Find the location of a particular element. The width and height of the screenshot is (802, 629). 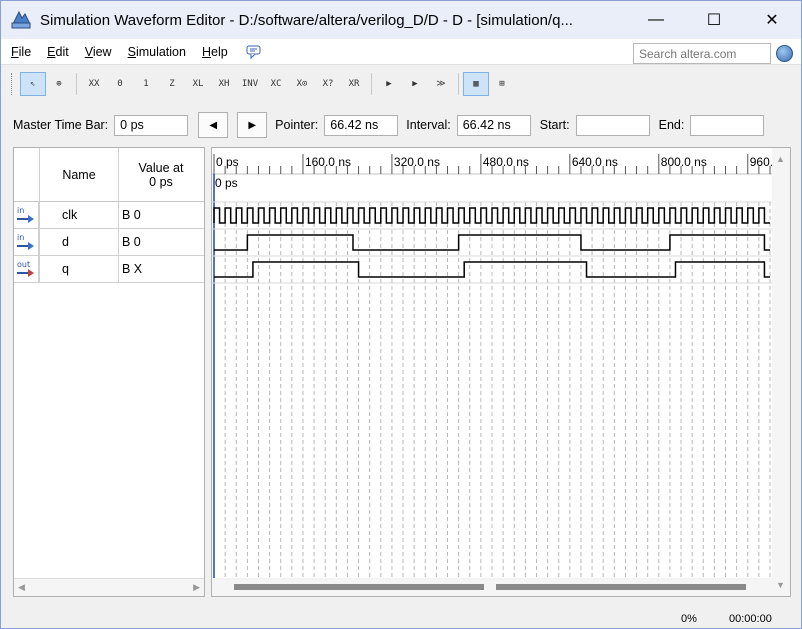

name-column-header: Name is located at coordinates (79, 175).